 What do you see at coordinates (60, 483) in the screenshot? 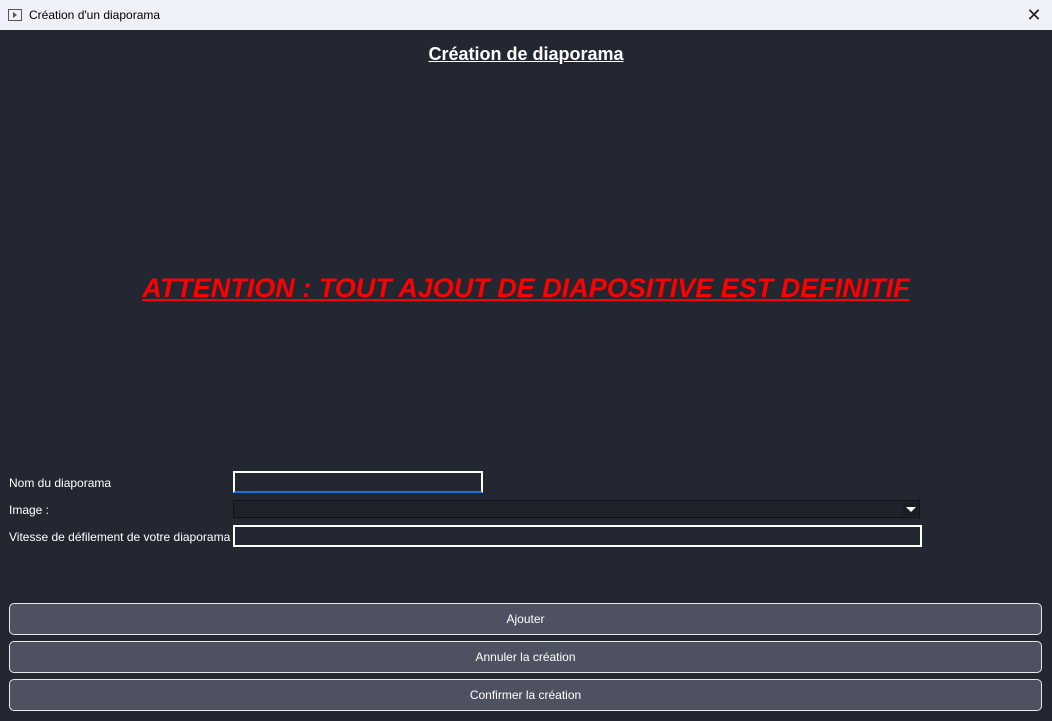
I see `name-label: Nom du diaporama` at bounding box center [60, 483].